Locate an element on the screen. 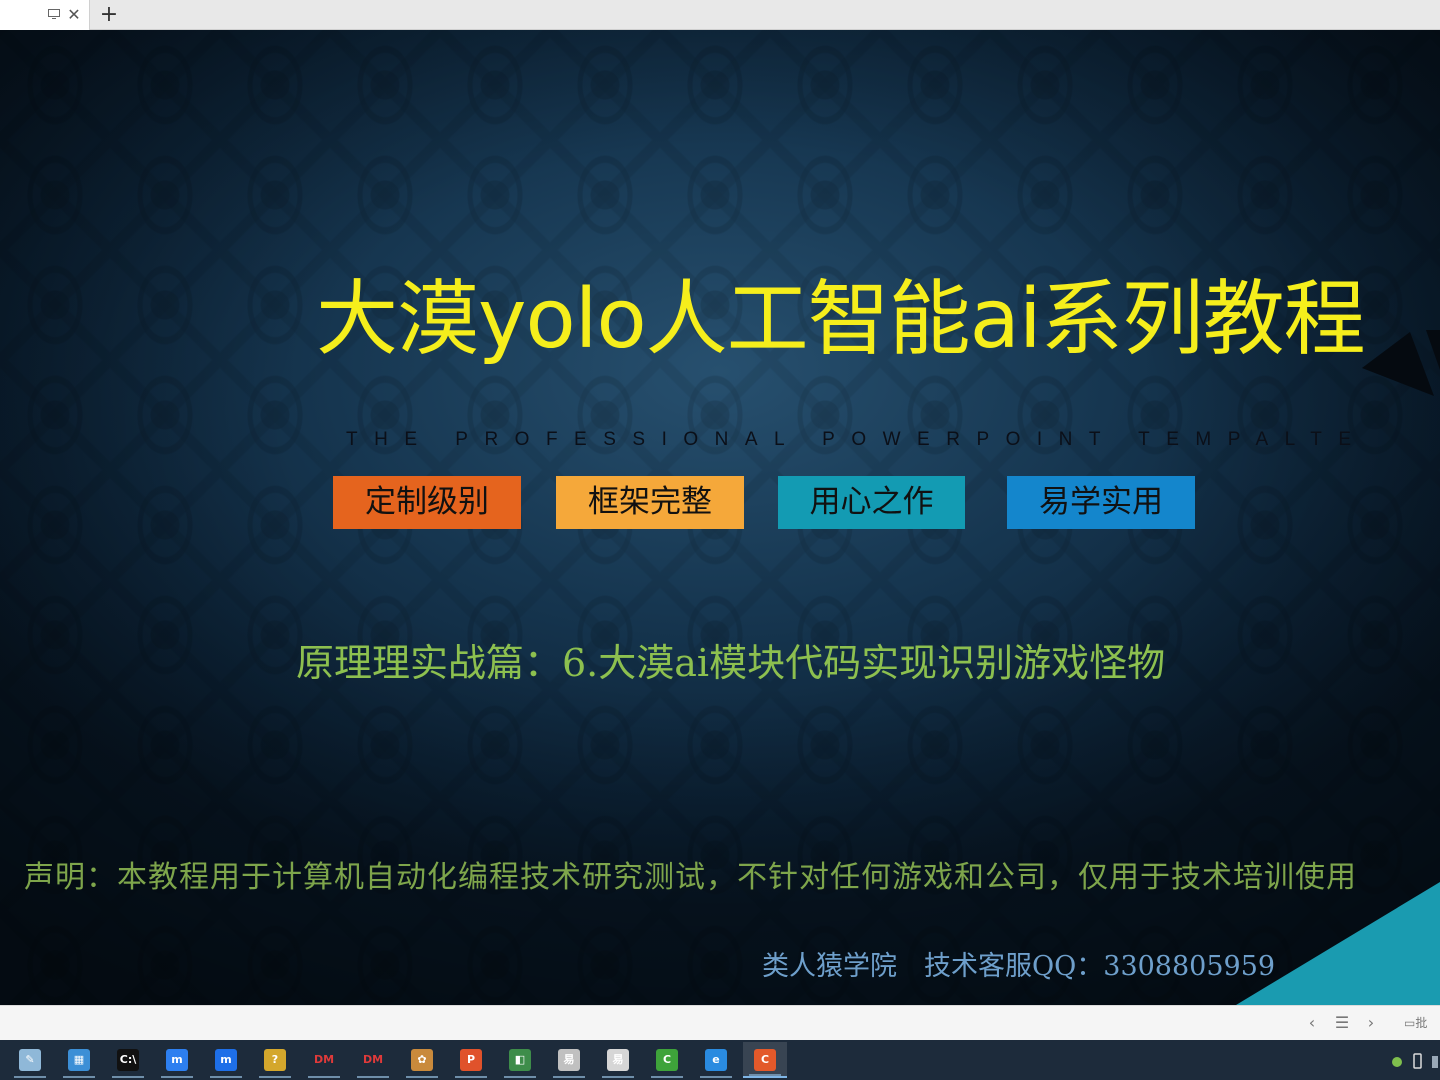 This screenshot has width=1440, height=1080. taskbar-camtasia-orange-button: C is located at coordinates (765, 1060).